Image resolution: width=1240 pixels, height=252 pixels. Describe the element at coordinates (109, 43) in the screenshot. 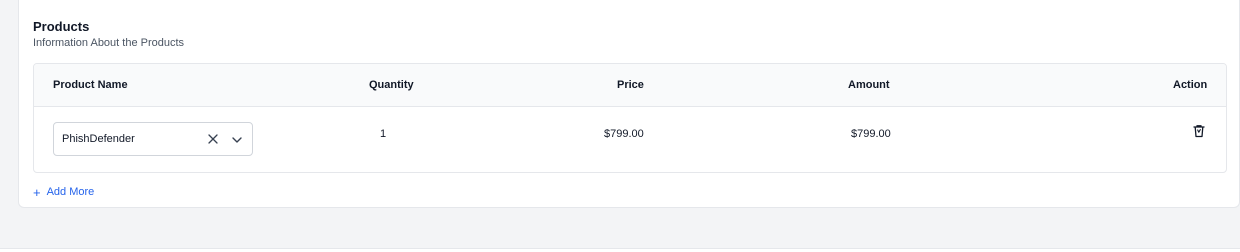

I see `section-subtitle: Information About the Products` at that location.